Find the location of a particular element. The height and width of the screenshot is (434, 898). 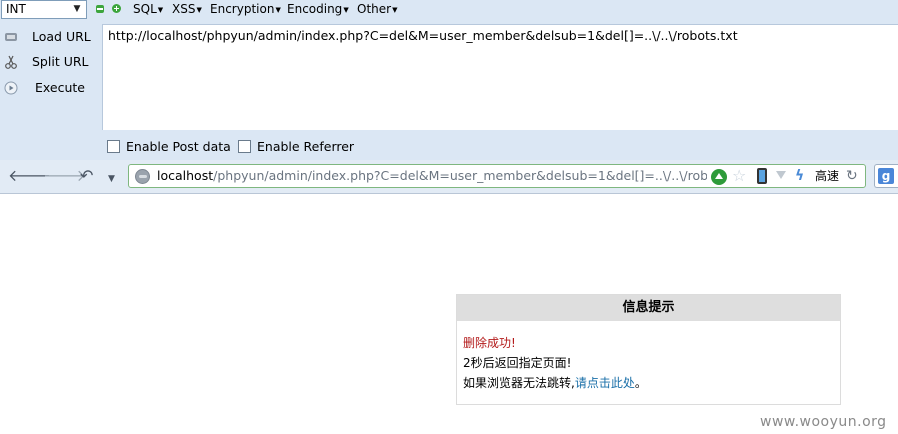

hackbar-type-value: INT is located at coordinates (16, 9).